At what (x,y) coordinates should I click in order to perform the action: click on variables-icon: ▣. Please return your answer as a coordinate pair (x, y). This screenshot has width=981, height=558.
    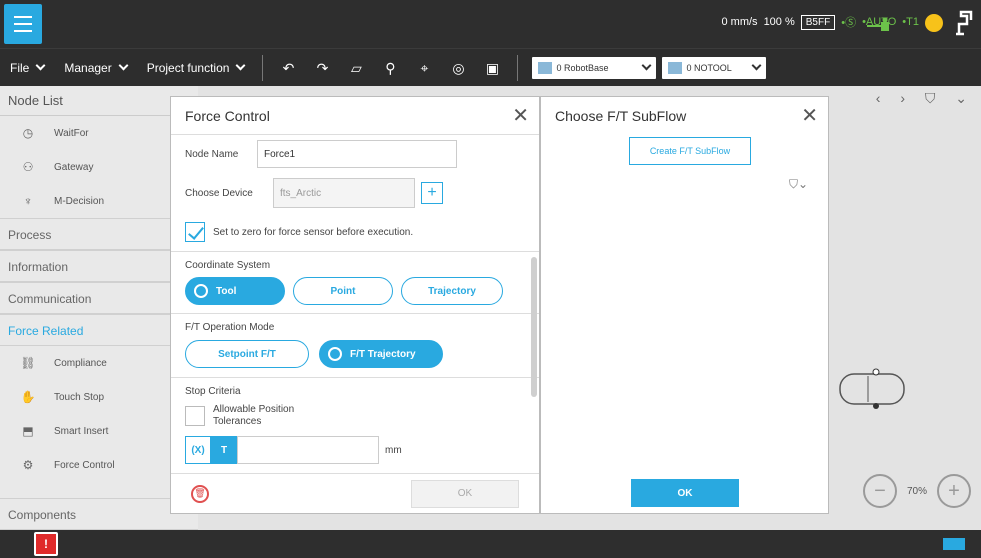
    Looking at the image, I should click on (492, 68).